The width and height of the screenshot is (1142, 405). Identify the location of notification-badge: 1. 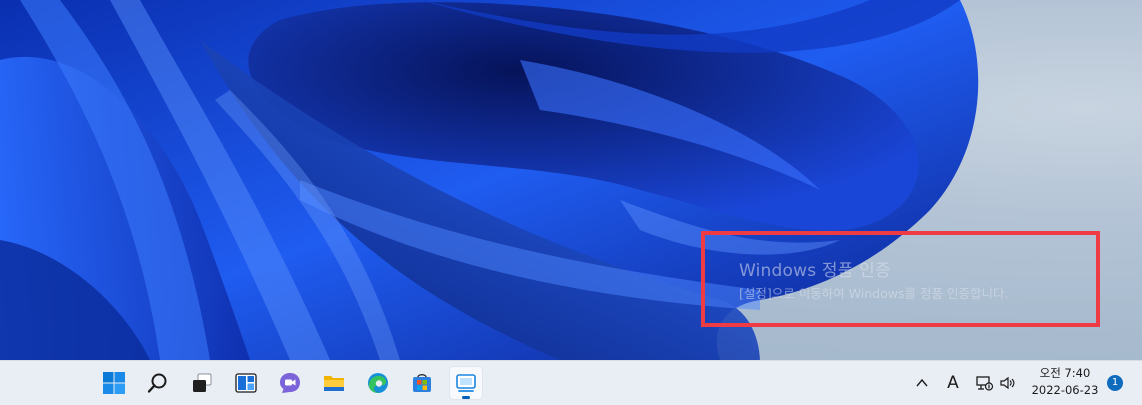
(1115, 383).